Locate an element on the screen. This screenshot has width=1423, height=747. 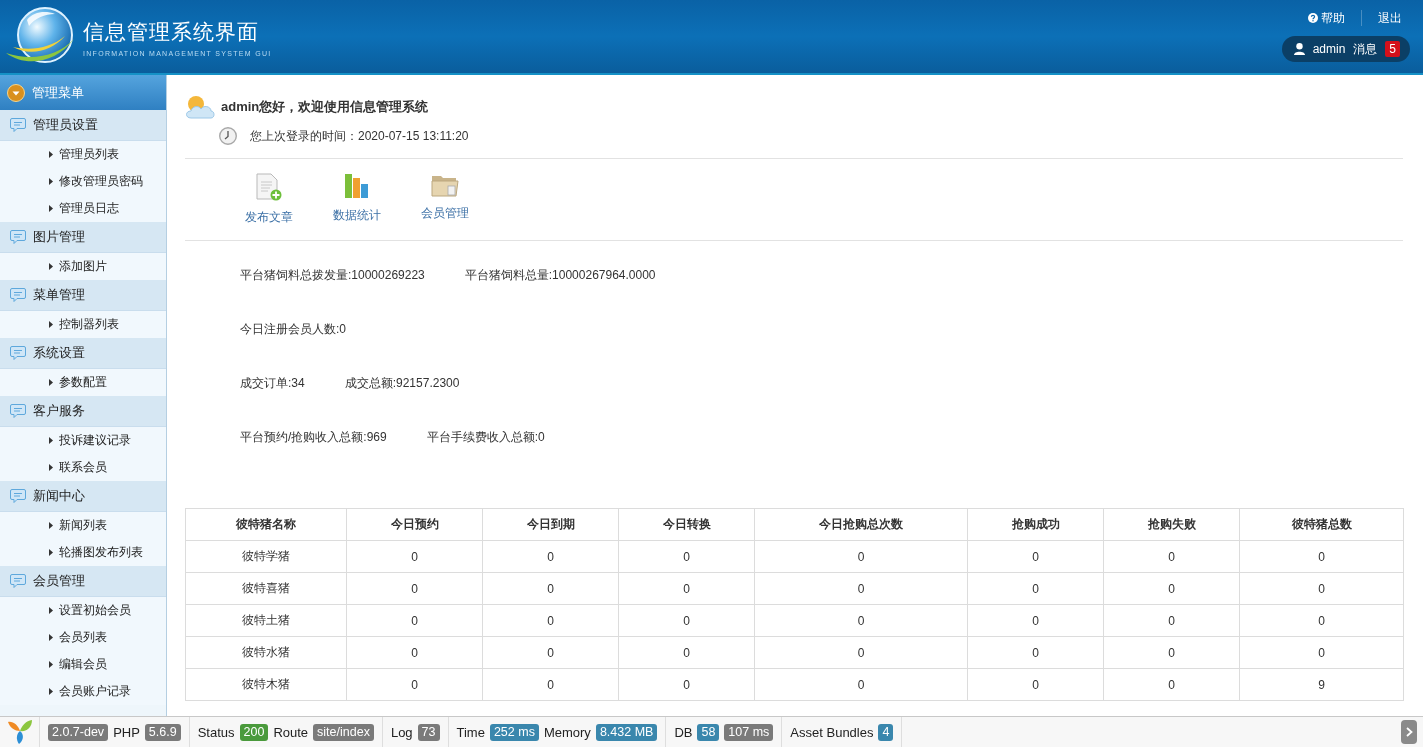
clock-icon is located at coordinates (228, 136).